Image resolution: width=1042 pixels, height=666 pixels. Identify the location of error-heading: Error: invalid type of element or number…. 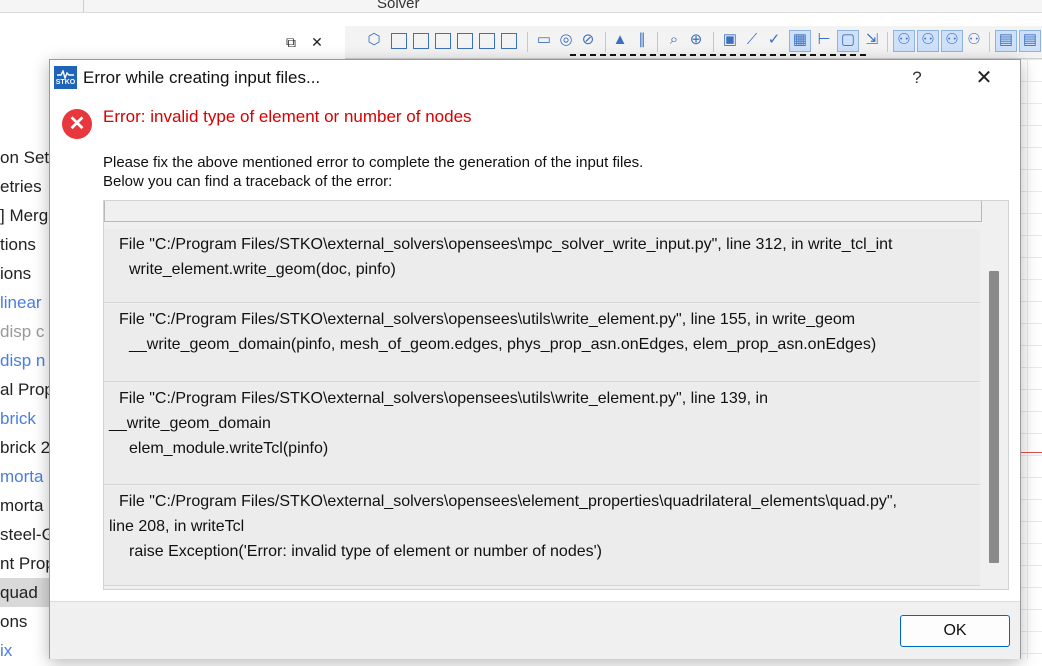
(287, 116).